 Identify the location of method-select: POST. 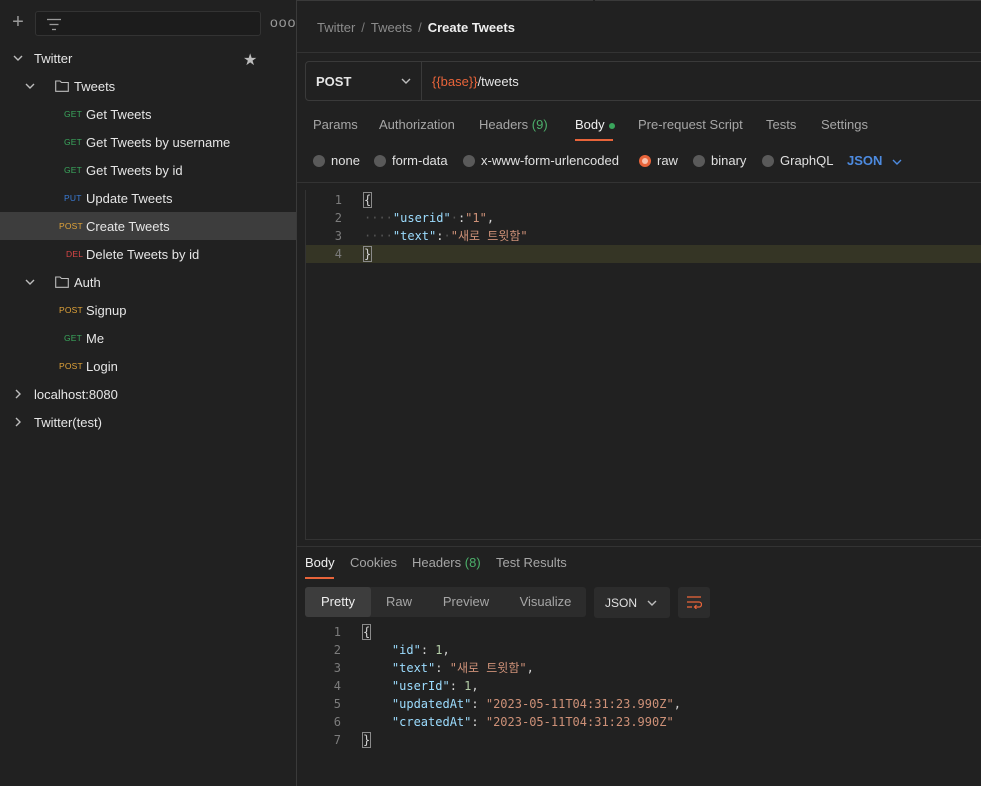
(364, 81).